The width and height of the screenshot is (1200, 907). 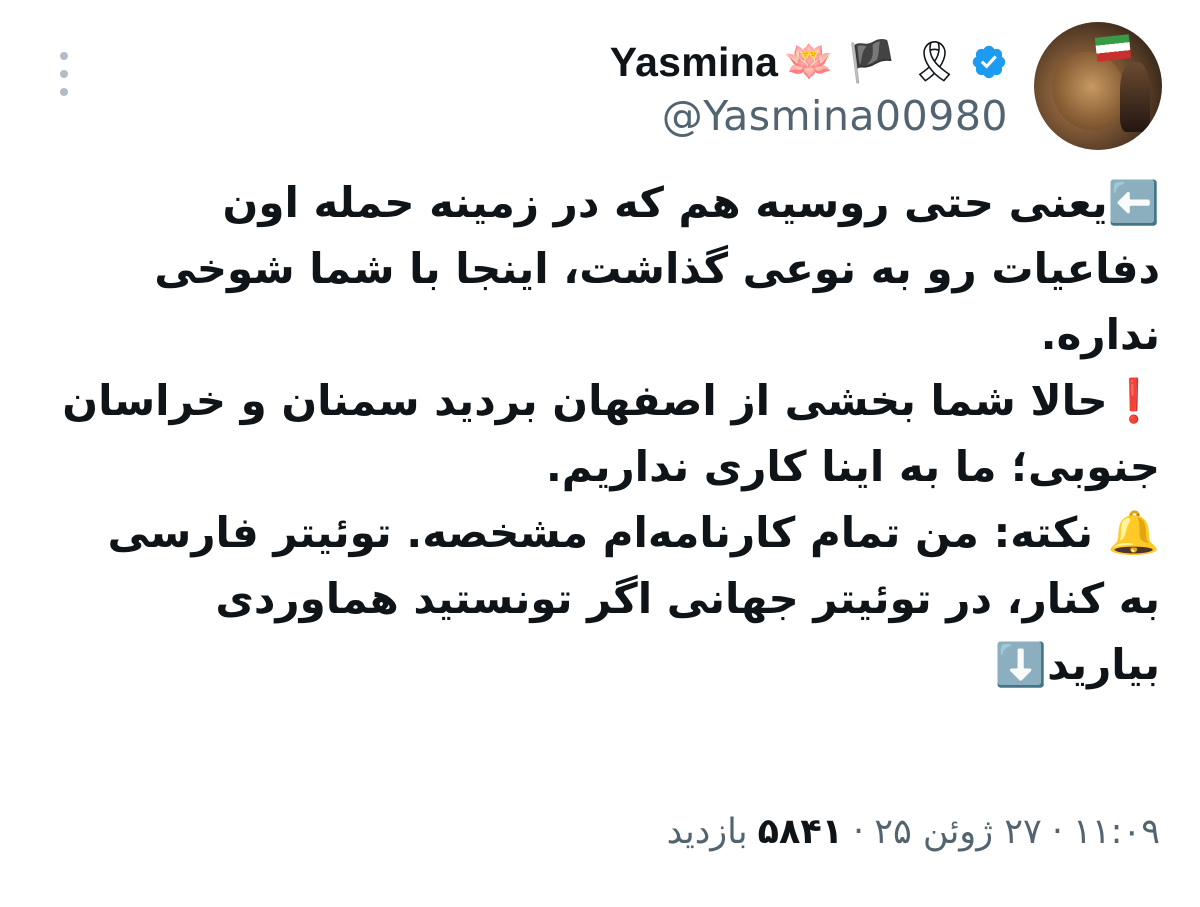 I want to click on author-names: Yasmina 🪷 🏴 🎗 @Yasmina00980, so click(x=809, y=86).